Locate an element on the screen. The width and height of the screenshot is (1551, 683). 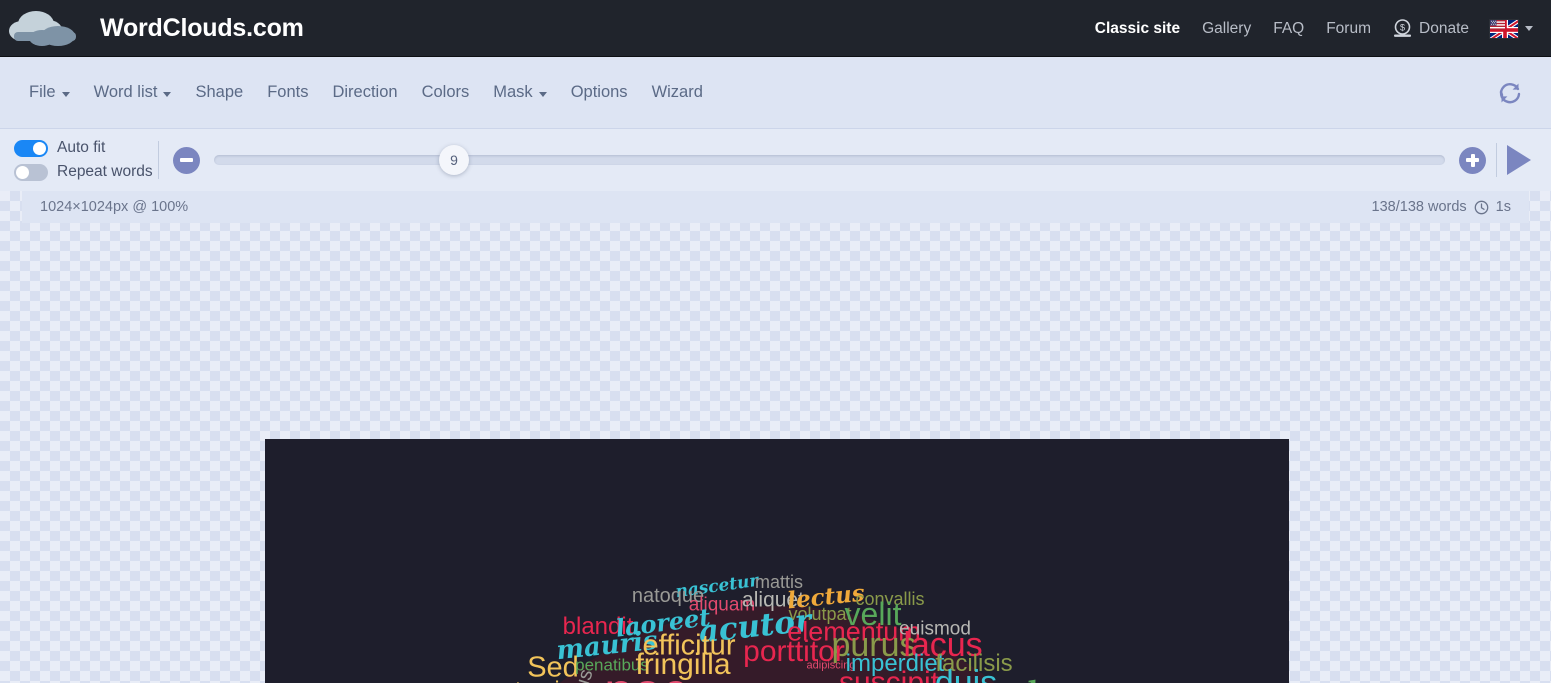
repeat-words-toggle is located at coordinates (31, 172).